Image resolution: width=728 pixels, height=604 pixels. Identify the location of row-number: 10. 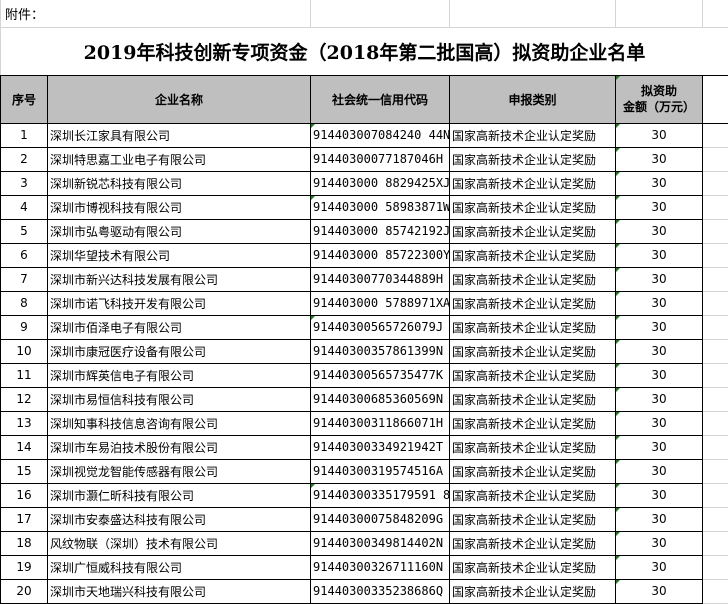
(24, 351).